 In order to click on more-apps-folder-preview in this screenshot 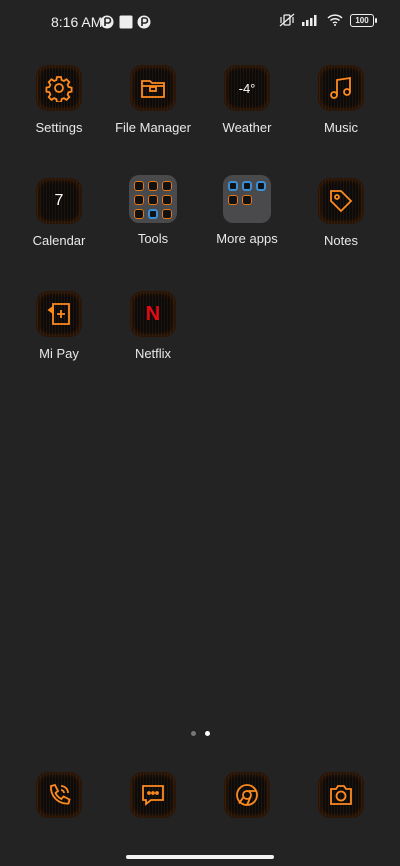, I will do `click(247, 199)`.